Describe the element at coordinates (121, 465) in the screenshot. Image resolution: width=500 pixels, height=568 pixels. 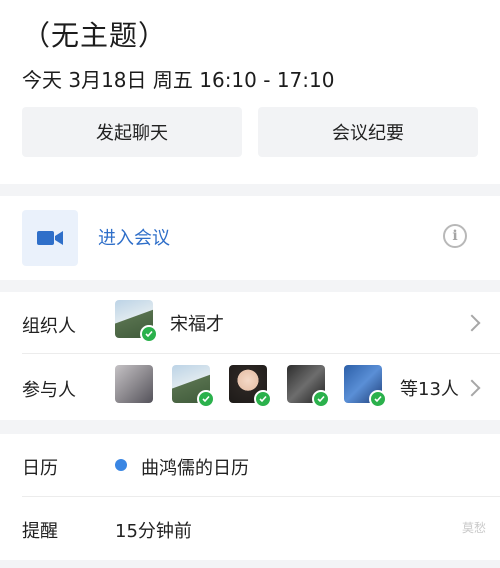
I see `calendar-color-dot` at that location.